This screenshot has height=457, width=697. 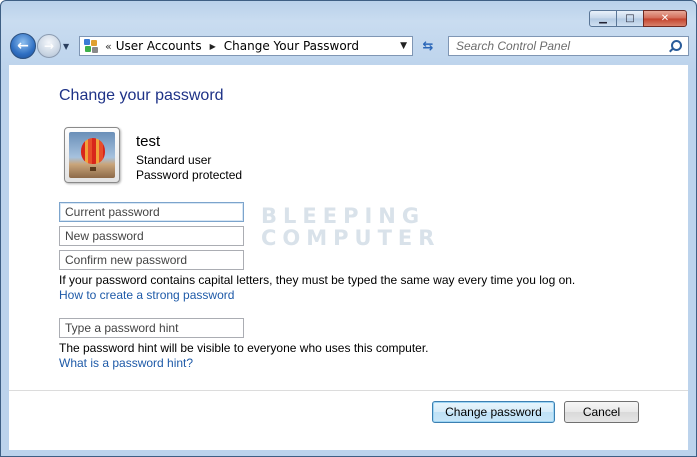 What do you see at coordinates (151, 212) in the screenshot?
I see `current-password-field` at bounding box center [151, 212].